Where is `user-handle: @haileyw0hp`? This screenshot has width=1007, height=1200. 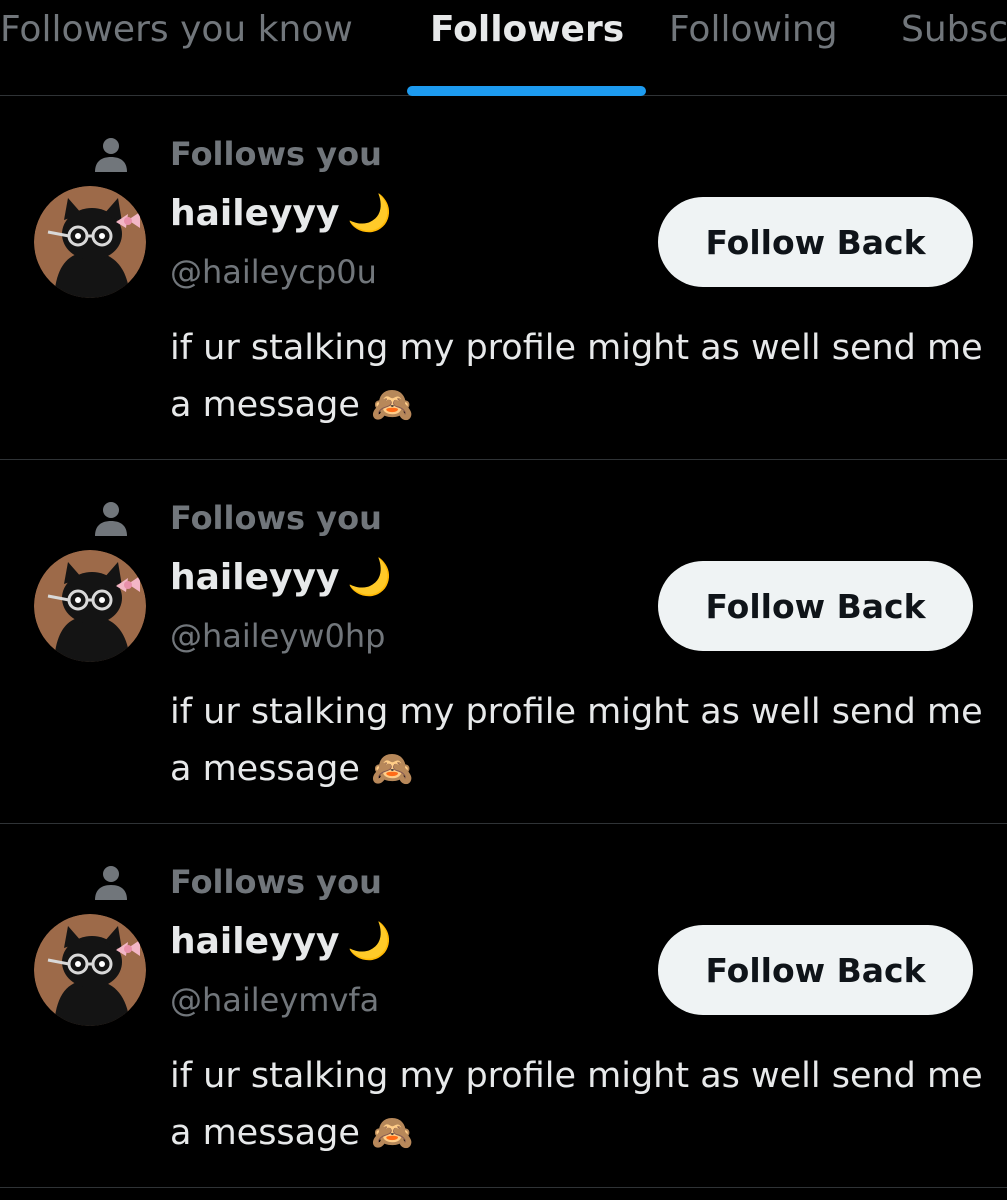 user-handle: @haileyw0hp is located at coordinates (277, 636).